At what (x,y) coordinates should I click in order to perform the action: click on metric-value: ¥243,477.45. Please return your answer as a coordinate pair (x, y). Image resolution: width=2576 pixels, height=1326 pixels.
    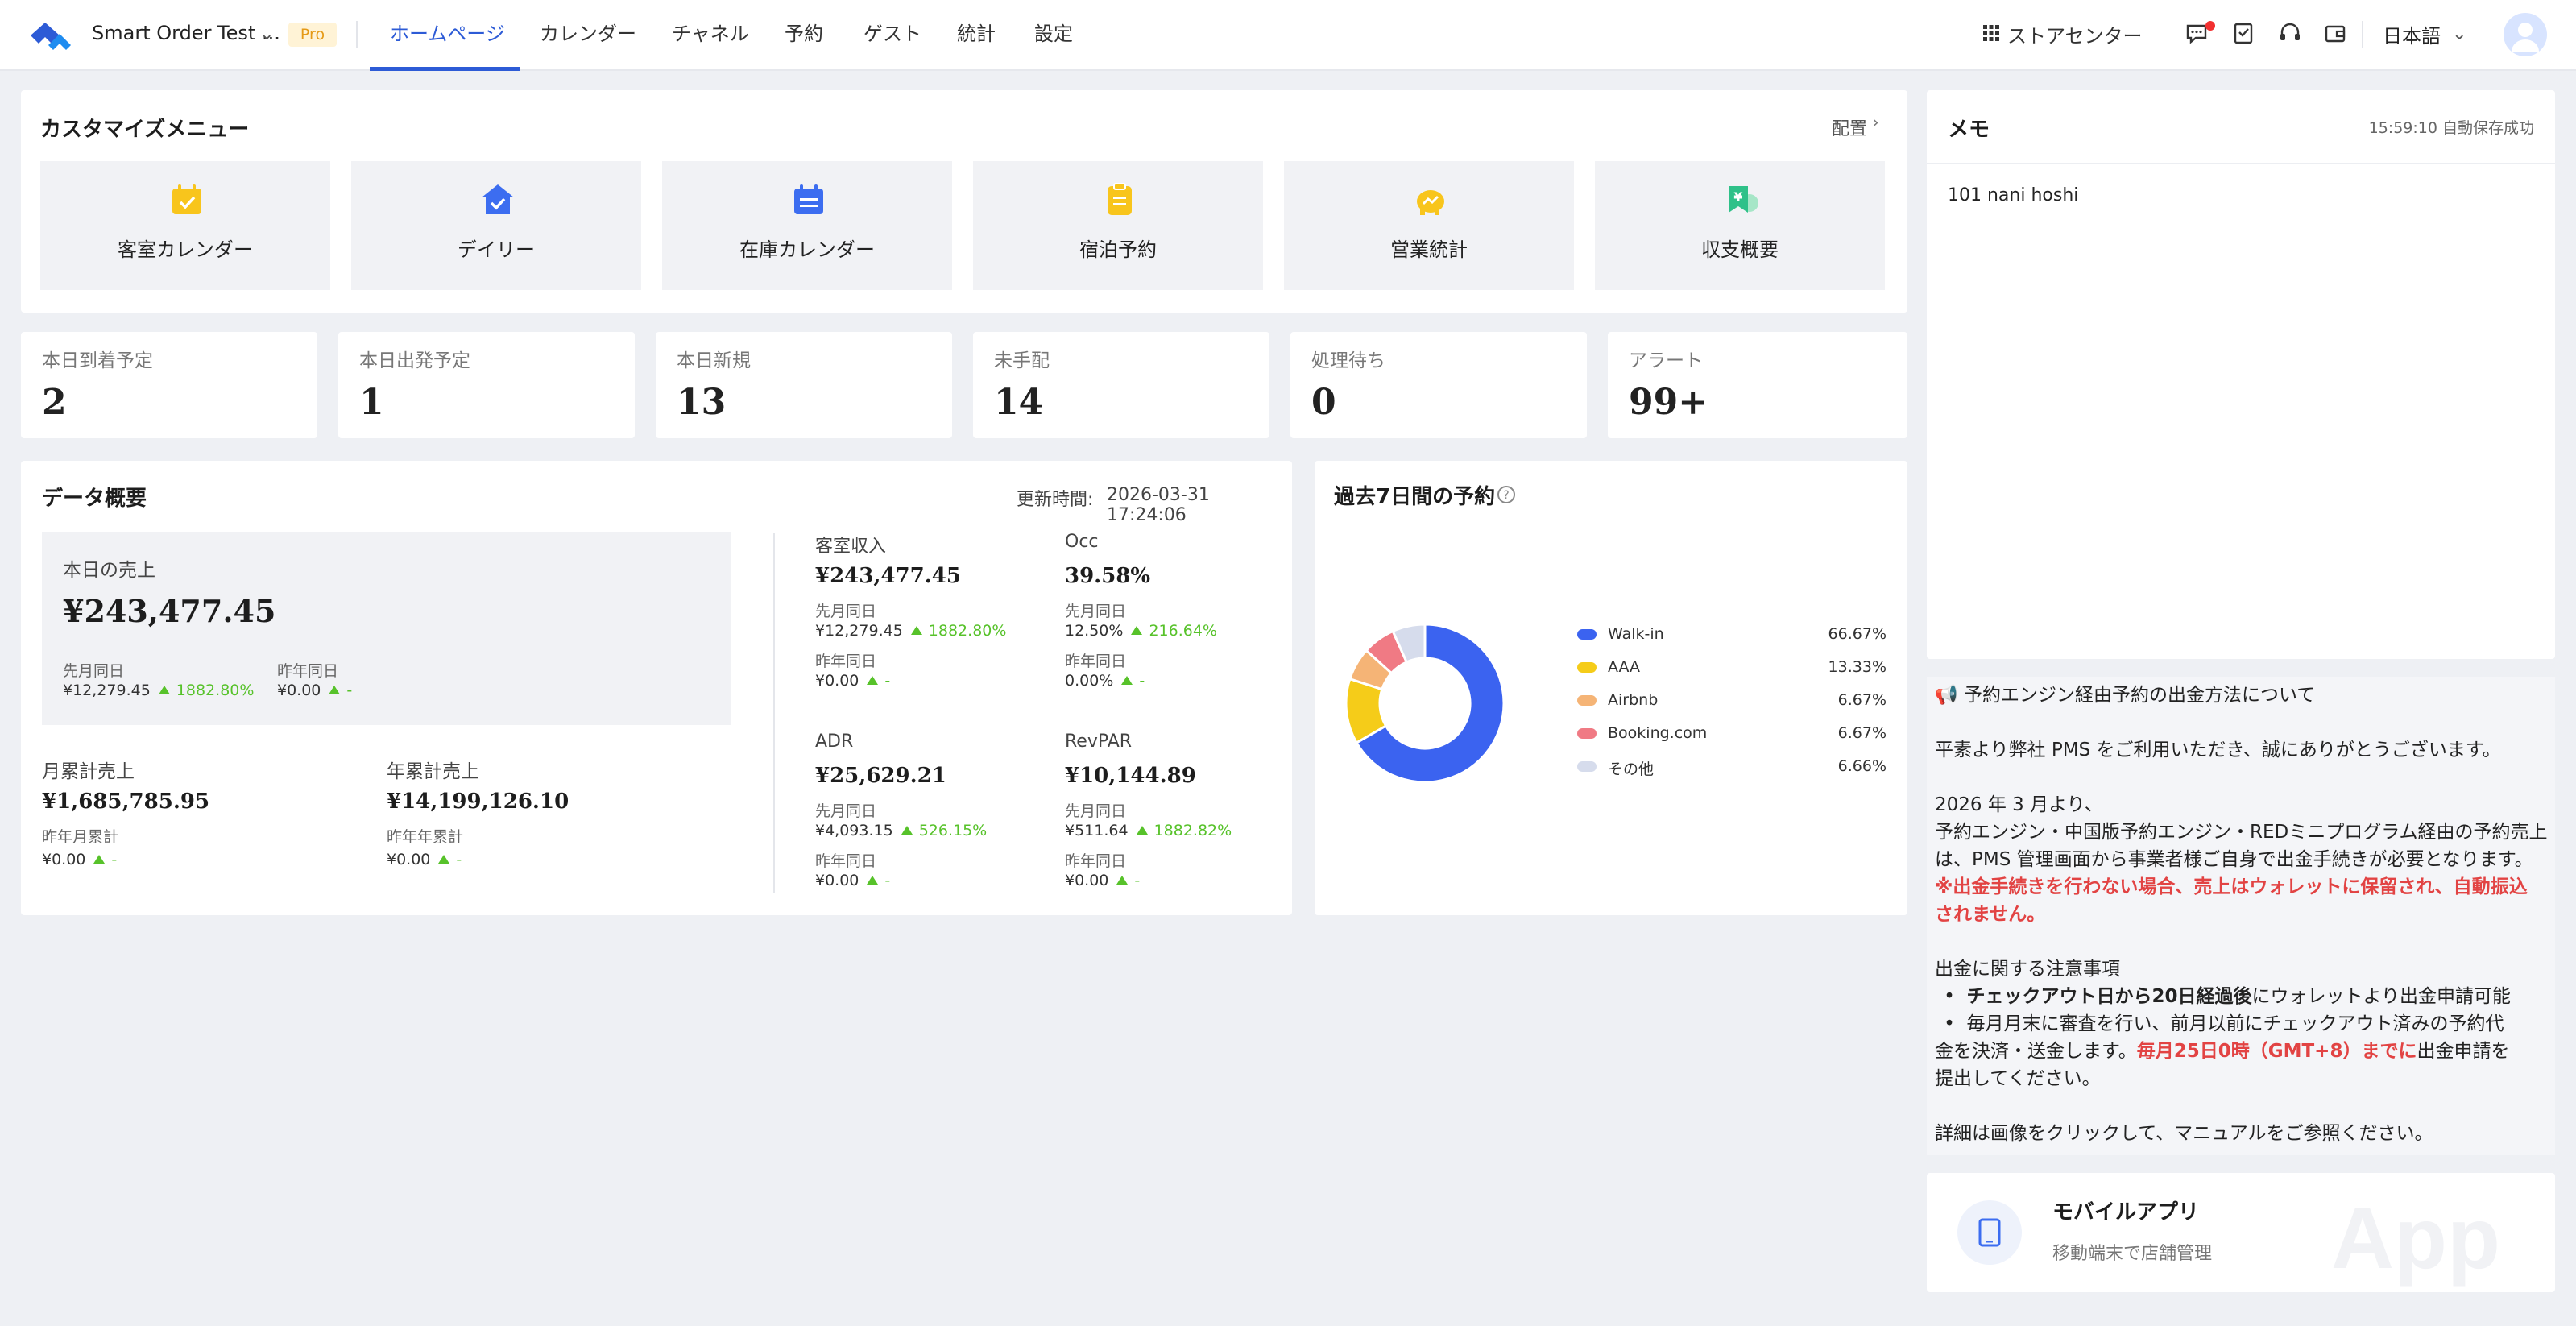
    Looking at the image, I should click on (888, 576).